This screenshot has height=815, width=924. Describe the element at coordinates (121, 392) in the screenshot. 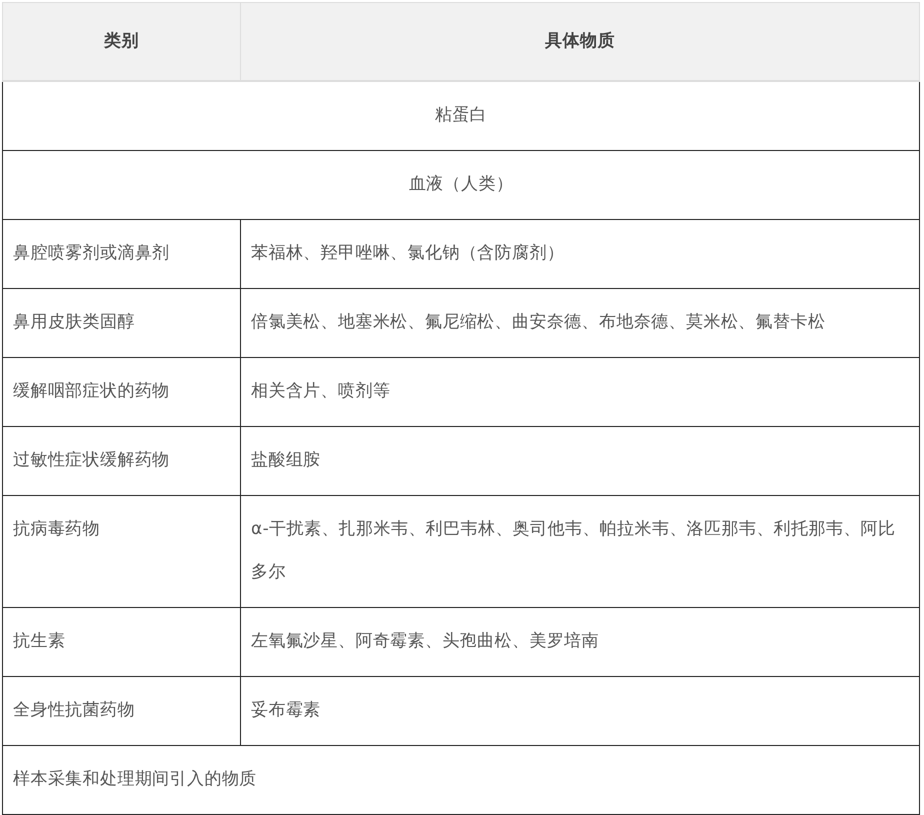

I see `table-cell: 缓解咽部症状的药物` at that location.